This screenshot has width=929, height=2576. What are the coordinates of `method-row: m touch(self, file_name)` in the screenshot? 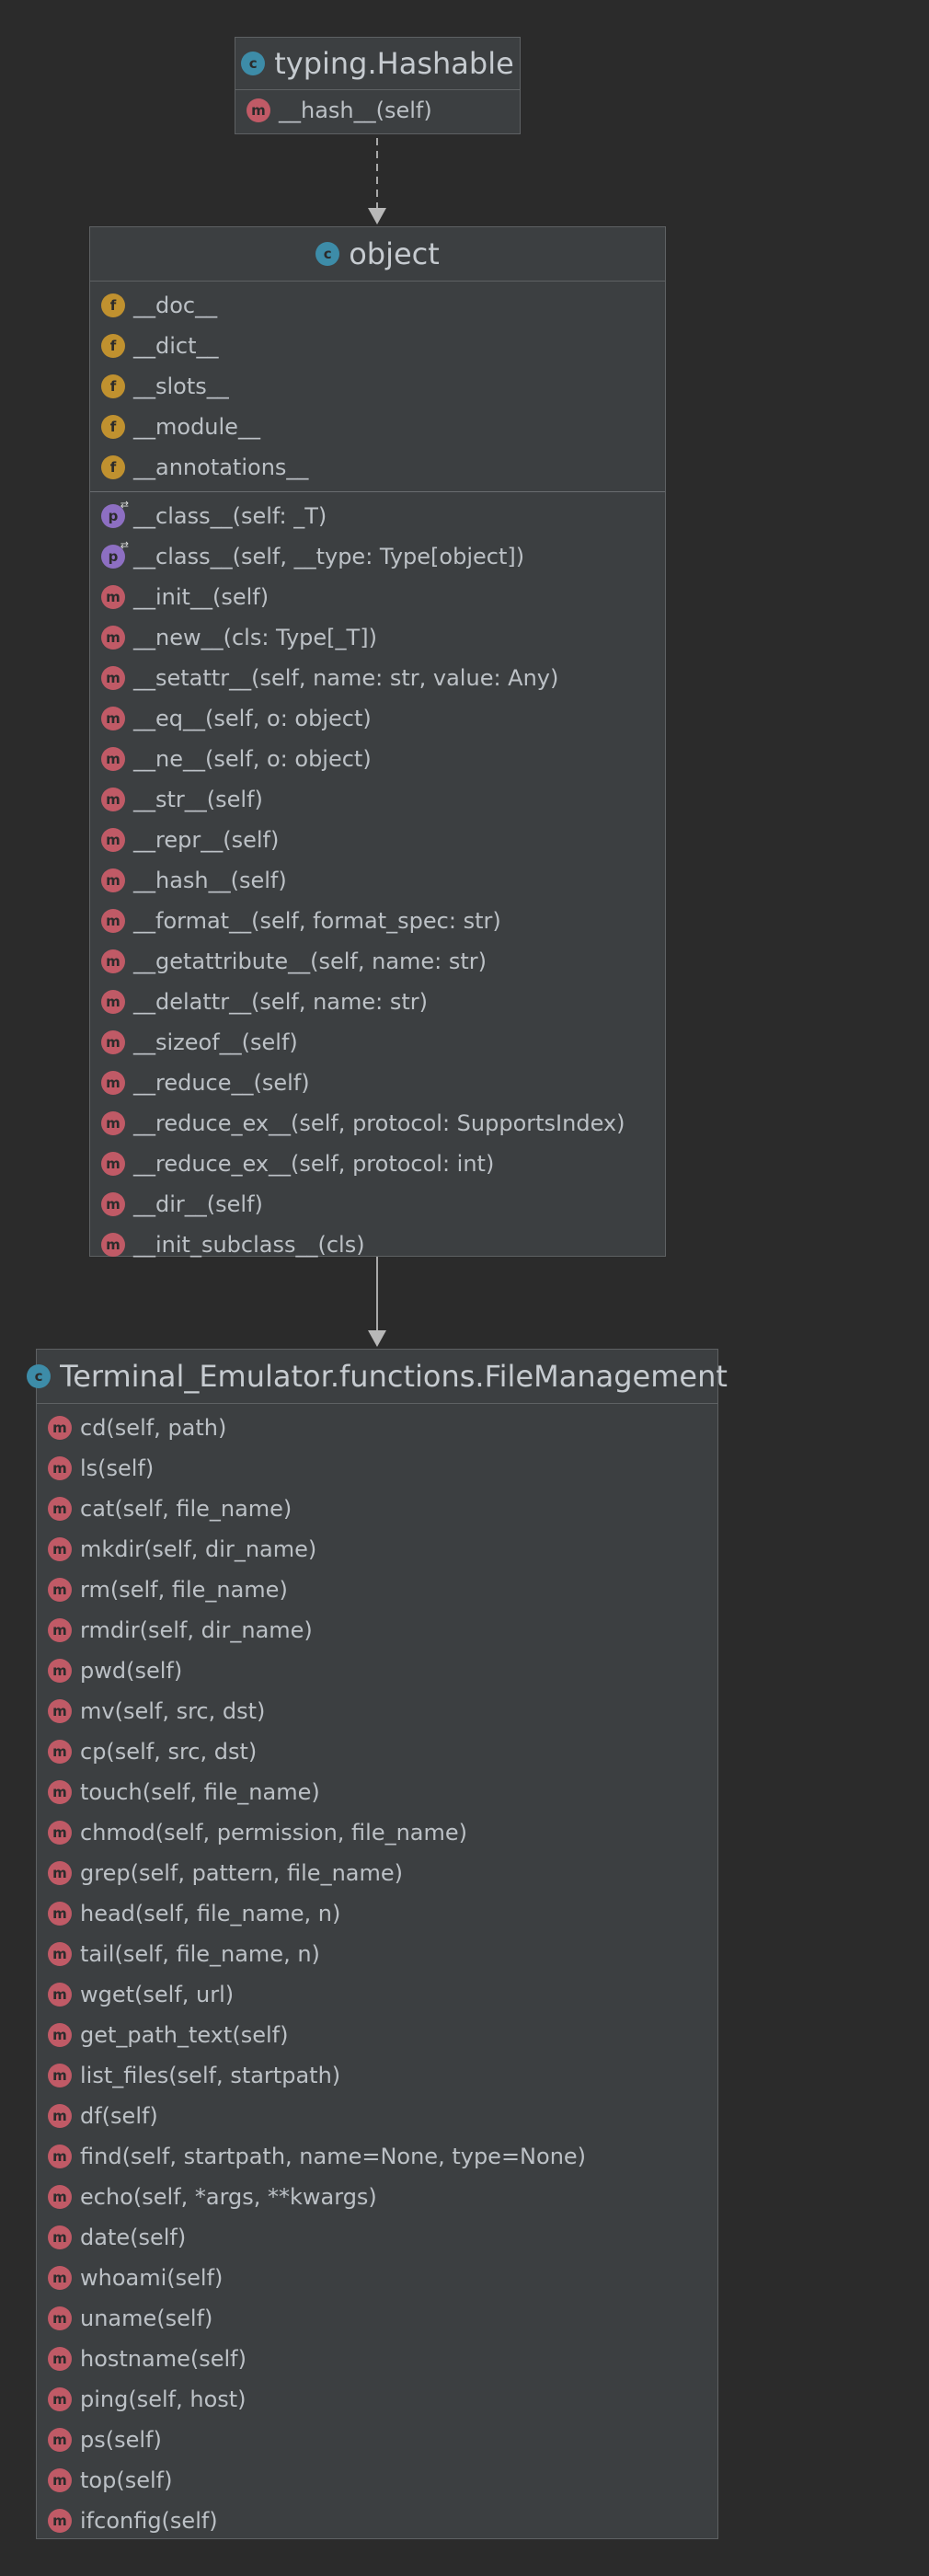 It's located at (377, 1792).